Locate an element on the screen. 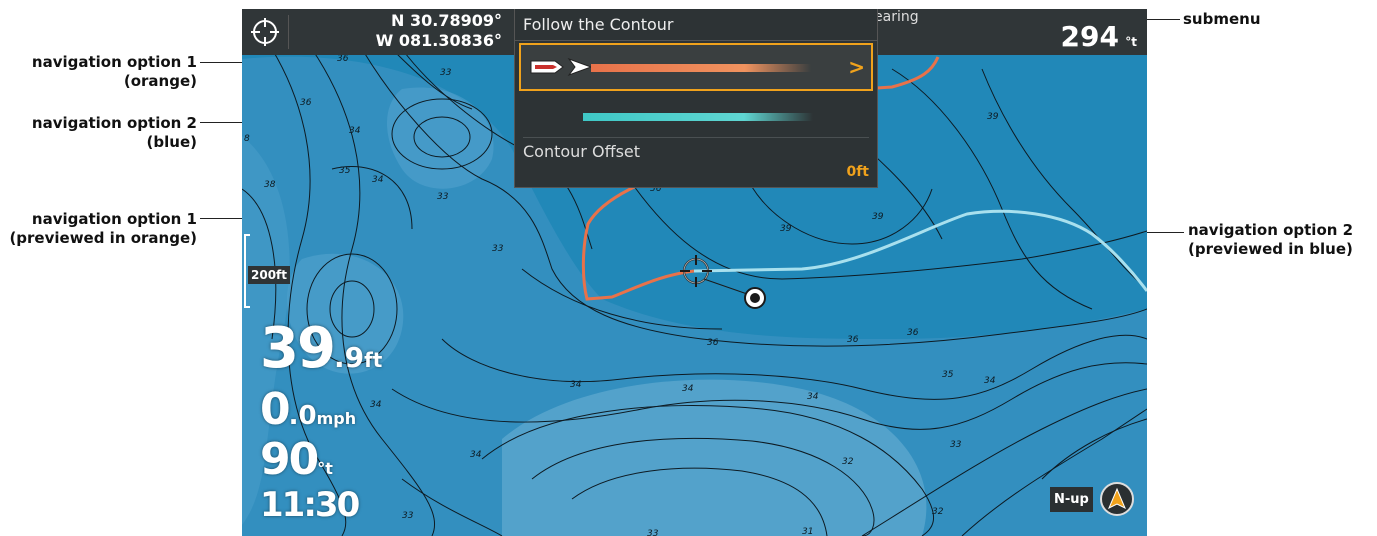  heading-unit: °t is located at coordinates (325, 468).